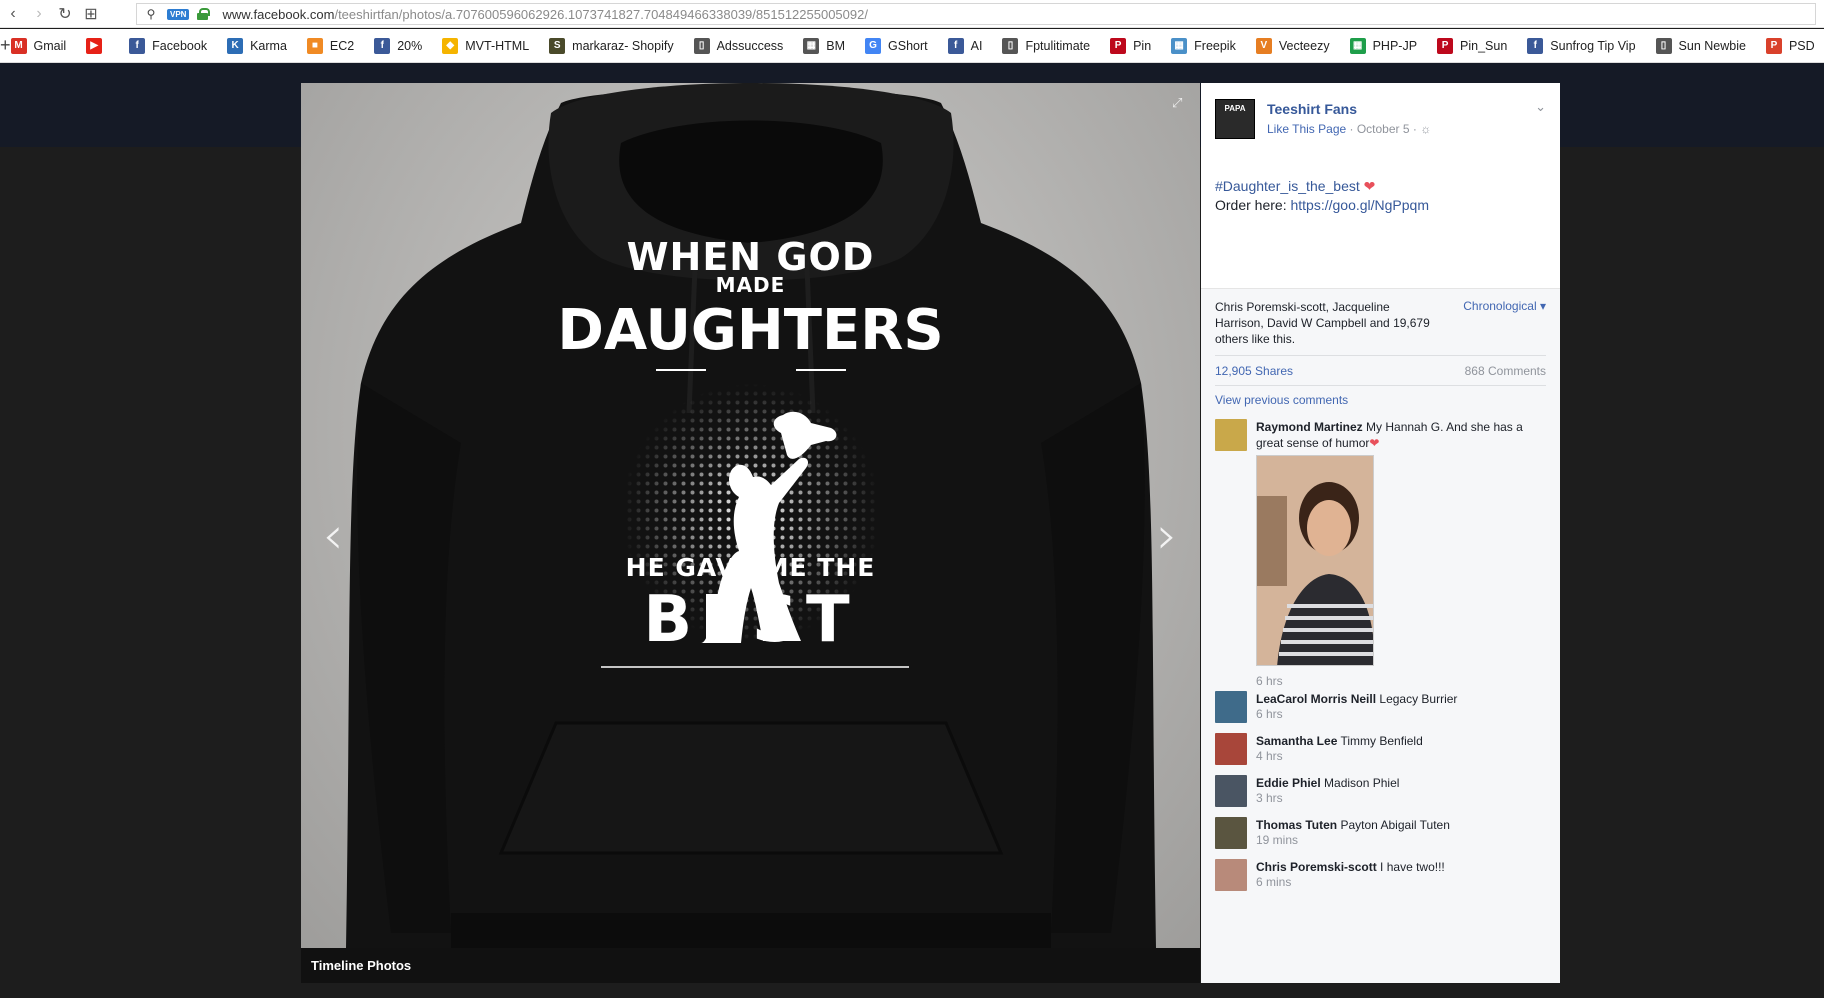 The width and height of the screenshot is (1824, 998). I want to click on bookmark-item: G GShort, so click(896, 45).